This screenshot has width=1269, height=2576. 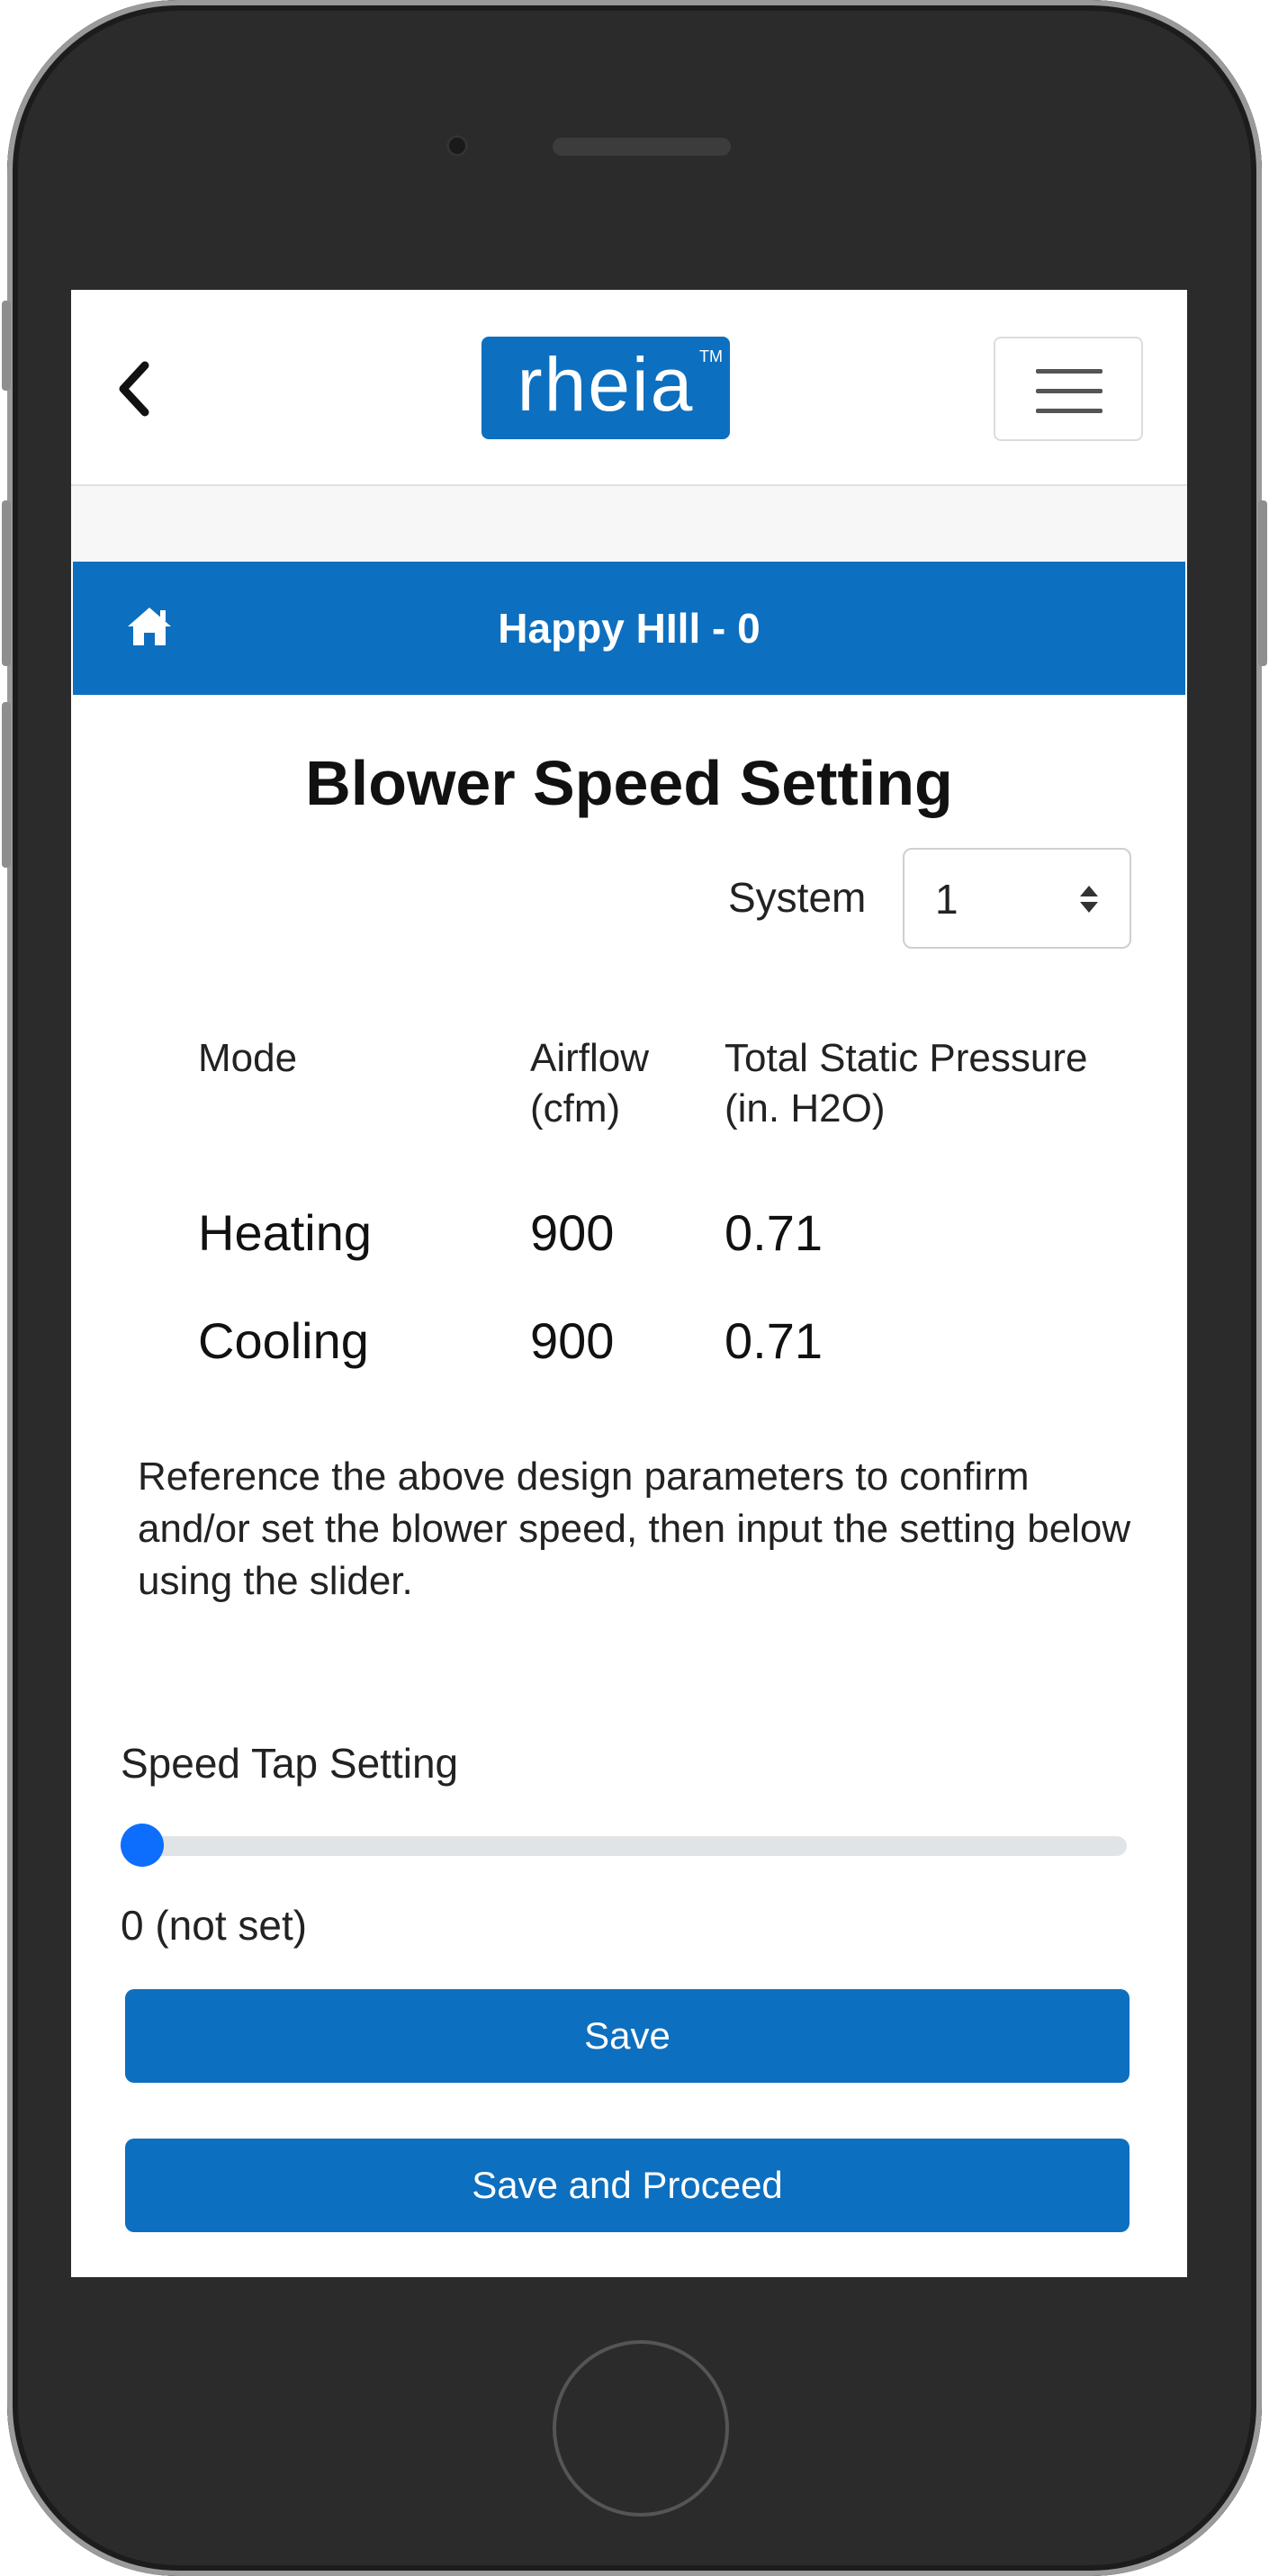 What do you see at coordinates (947, 899) in the screenshot?
I see `system-select-value: 1` at bounding box center [947, 899].